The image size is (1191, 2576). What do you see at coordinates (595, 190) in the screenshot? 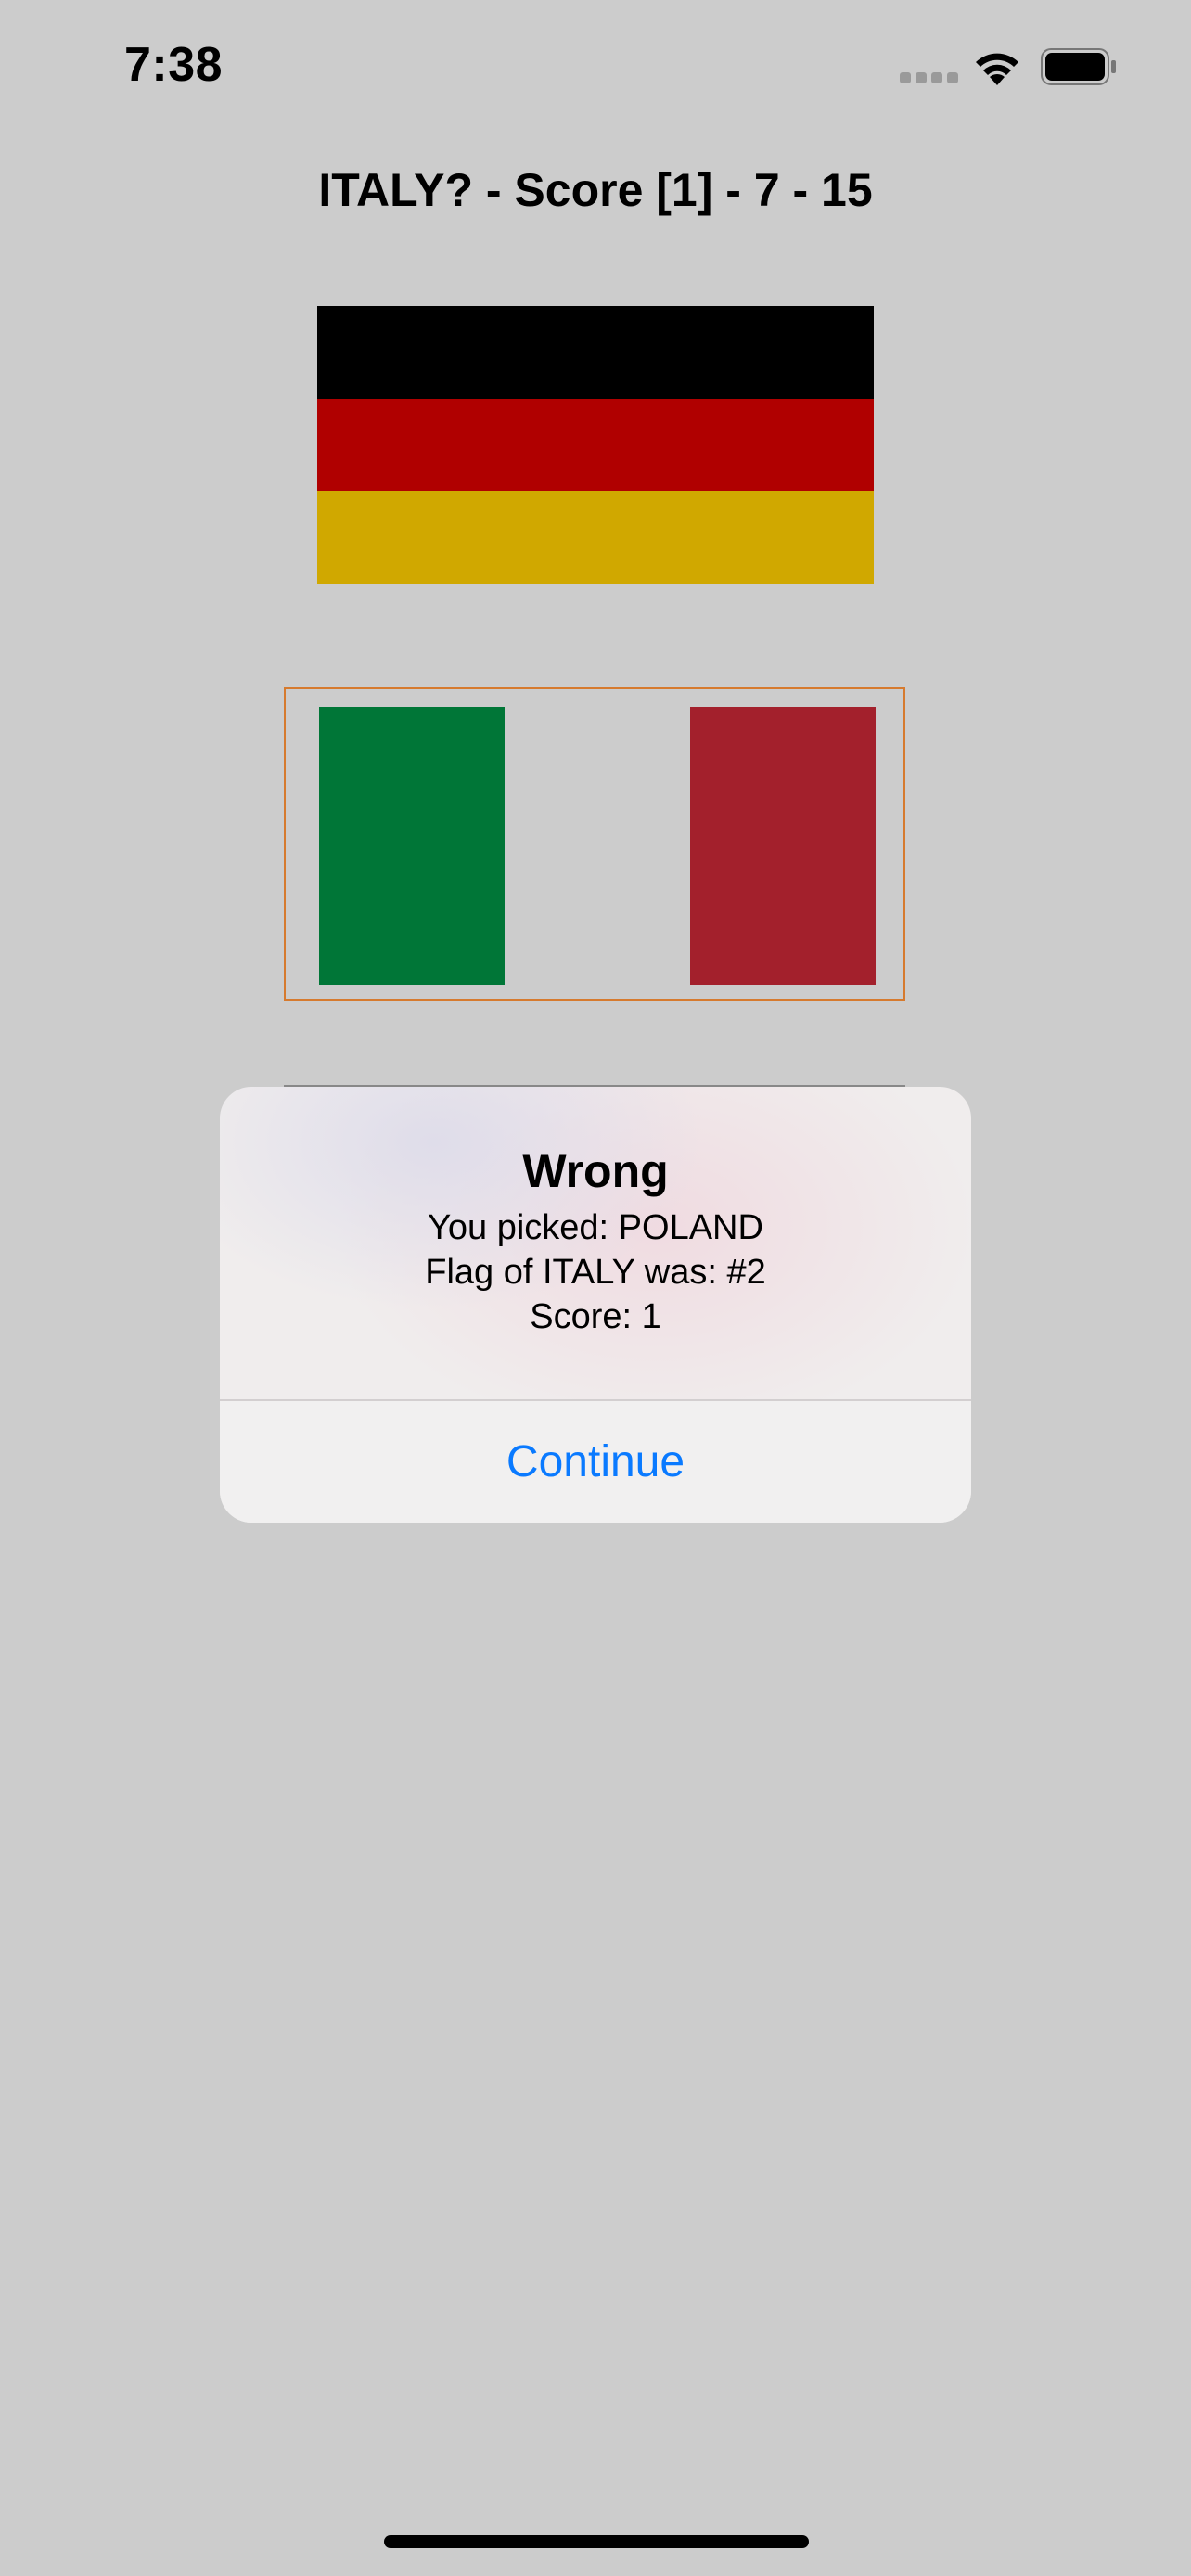
I see `page-title: ITALY? - Score [1] - 7 - 15` at bounding box center [595, 190].